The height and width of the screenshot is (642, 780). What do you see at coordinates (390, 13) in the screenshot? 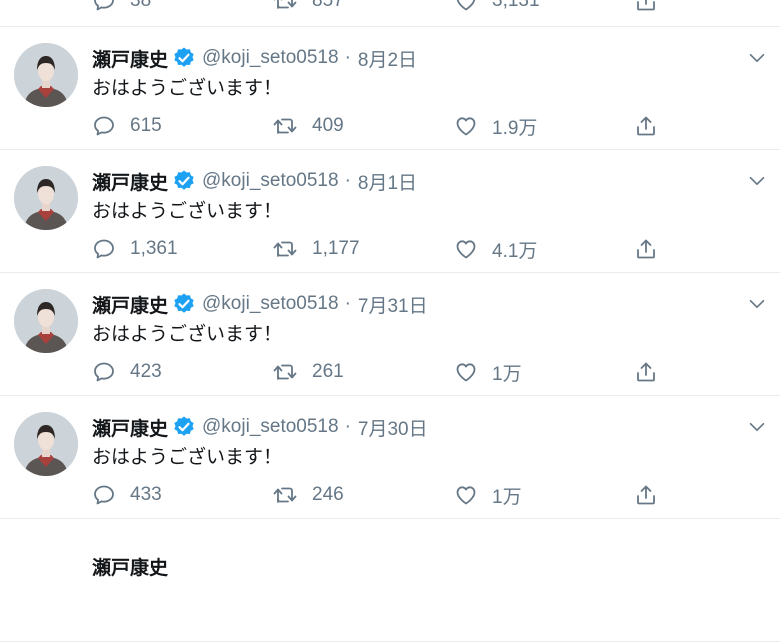
I see `tweet-partial-top: 38 857 3,131` at bounding box center [390, 13].